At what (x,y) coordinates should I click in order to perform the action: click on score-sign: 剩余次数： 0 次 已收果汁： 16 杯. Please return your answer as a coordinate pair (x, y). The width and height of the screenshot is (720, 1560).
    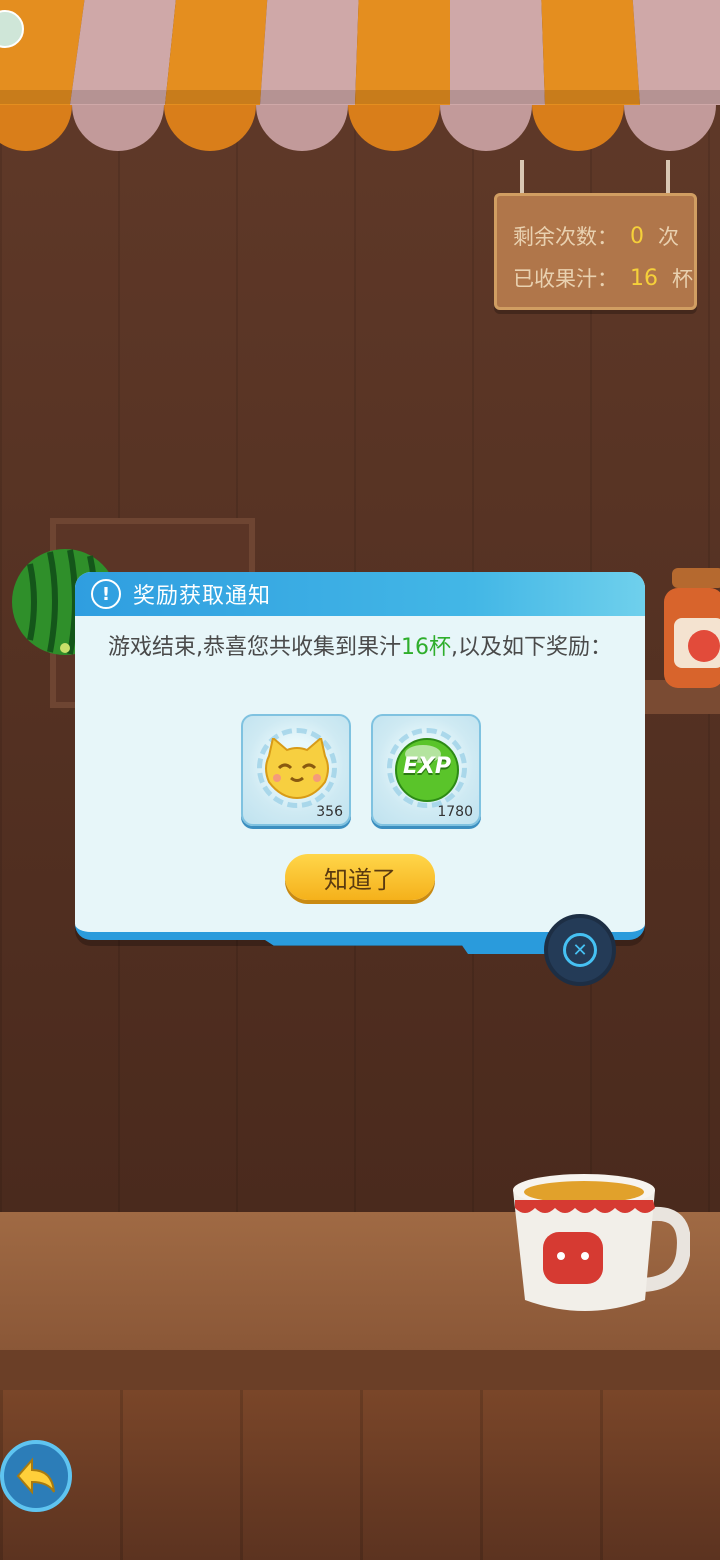
    Looking at the image, I should click on (595, 251).